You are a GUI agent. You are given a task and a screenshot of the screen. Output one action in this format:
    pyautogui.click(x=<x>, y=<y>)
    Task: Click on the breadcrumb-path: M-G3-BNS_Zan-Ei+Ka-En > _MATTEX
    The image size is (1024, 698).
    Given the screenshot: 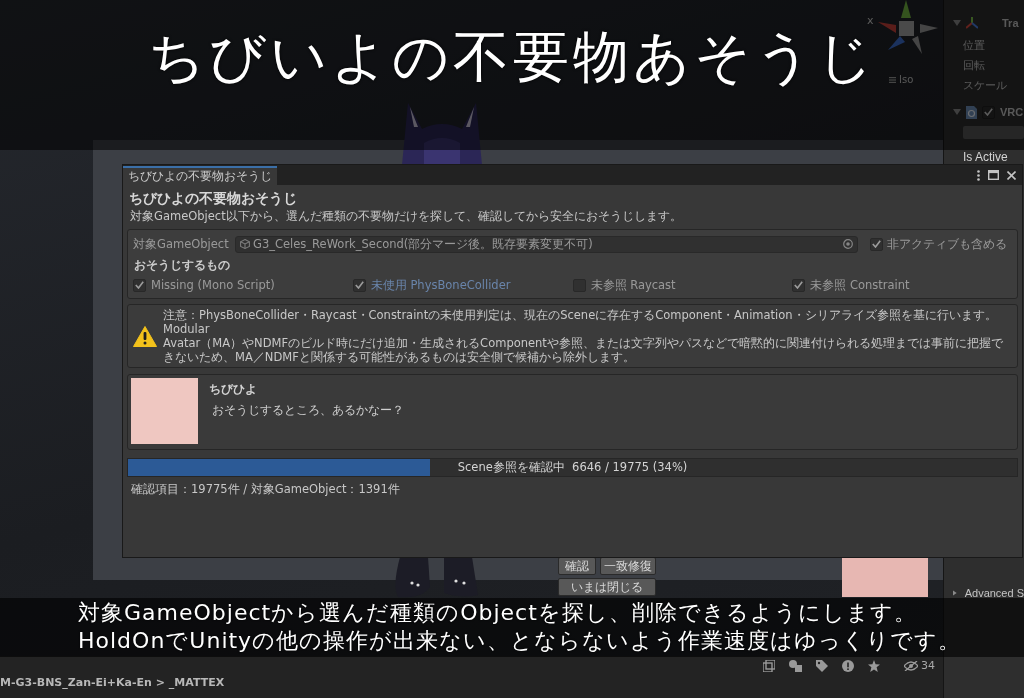 What is the action you would take?
    pyautogui.click(x=112, y=683)
    